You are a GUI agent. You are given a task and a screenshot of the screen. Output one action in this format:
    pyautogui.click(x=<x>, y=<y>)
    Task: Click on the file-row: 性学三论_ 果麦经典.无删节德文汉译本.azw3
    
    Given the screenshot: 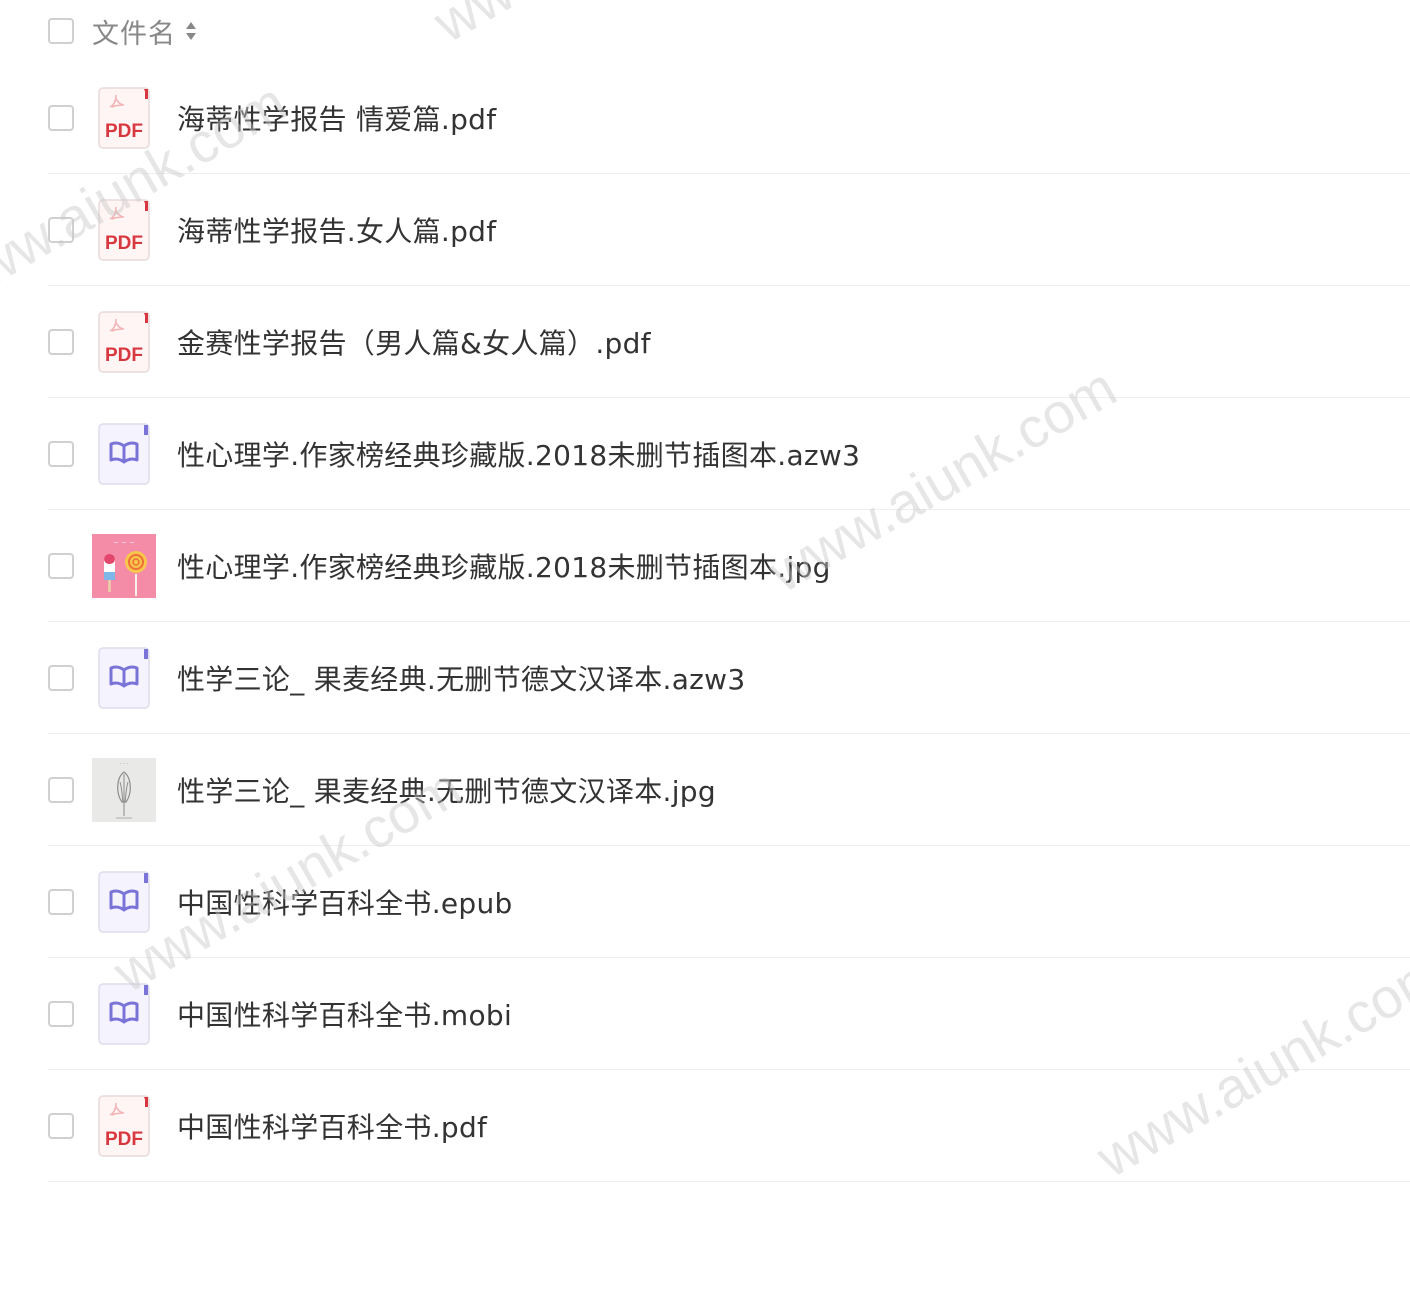 What is the action you would take?
    pyautogui.click(x=729, y=678)
    